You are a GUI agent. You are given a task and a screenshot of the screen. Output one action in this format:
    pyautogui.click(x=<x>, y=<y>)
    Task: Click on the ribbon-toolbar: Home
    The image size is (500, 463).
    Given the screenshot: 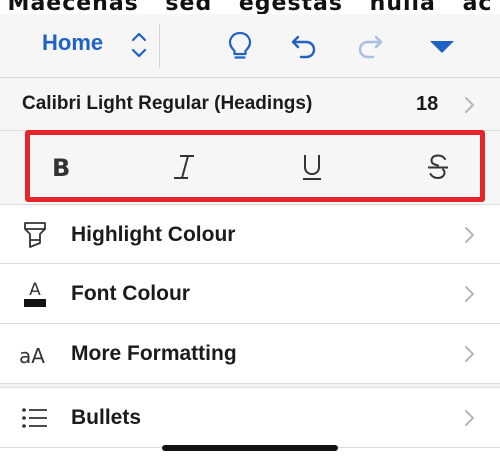 What is the action you would take?
    pyautogui.click(x=250, y=46)
    